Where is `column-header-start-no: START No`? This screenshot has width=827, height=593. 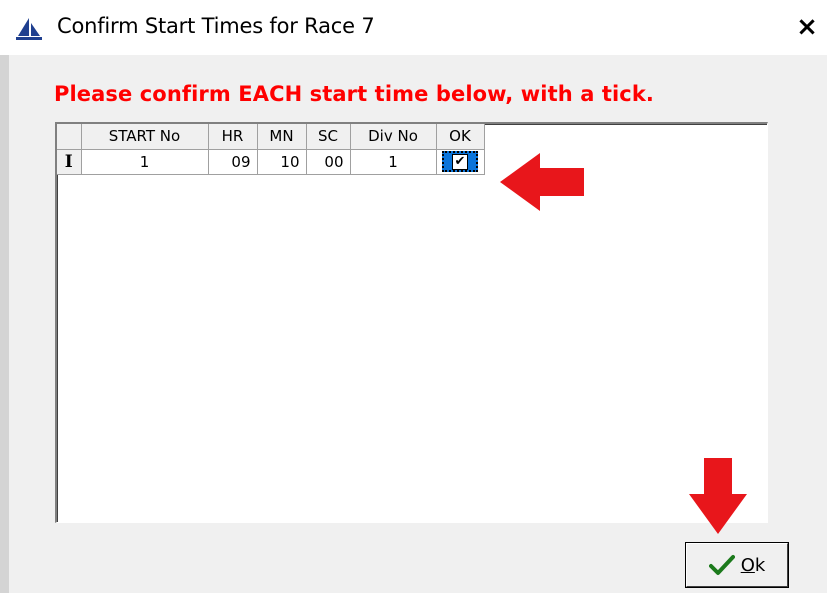 column-header-start-no: START No is located at coordinates (145, 137).